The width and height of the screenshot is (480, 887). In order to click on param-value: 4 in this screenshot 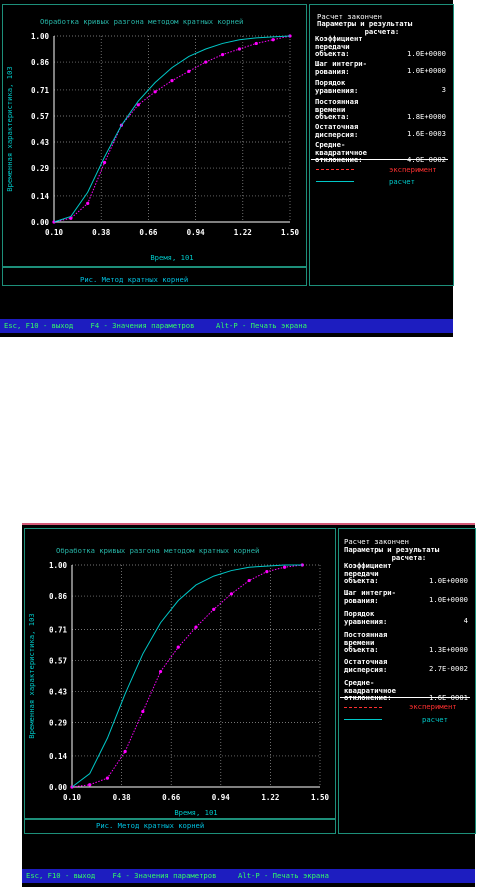, I will do `click(465, 621)`.